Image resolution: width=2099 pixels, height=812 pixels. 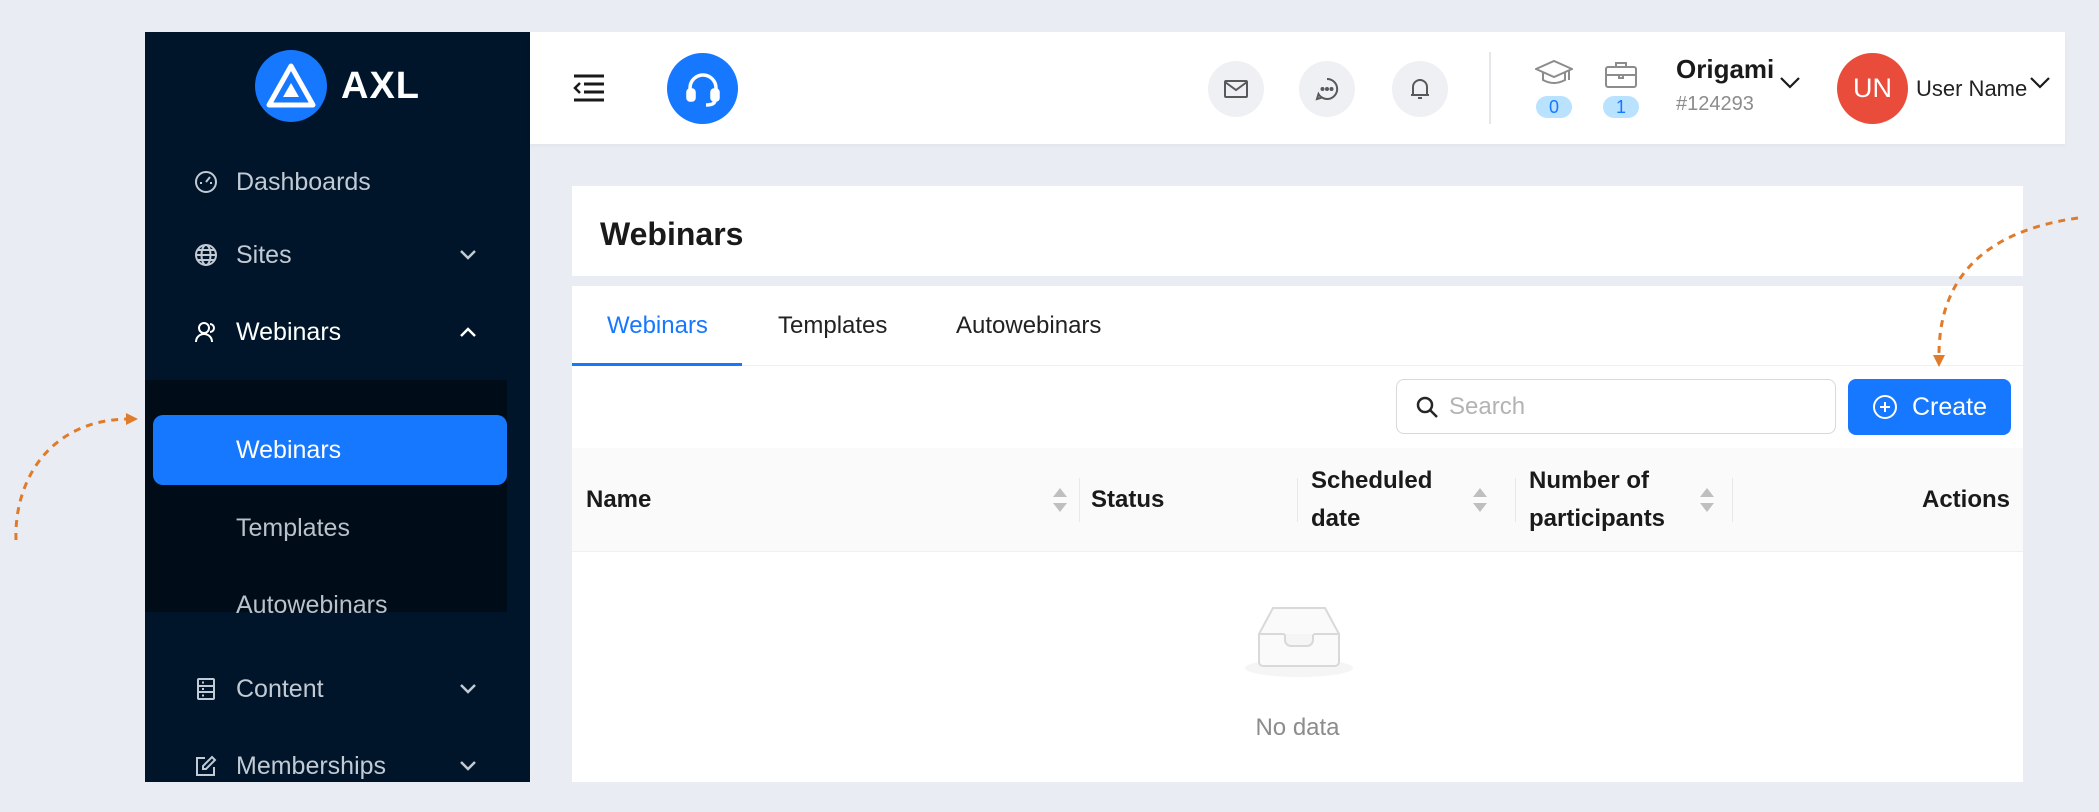 I want to click on column-header-participants: Number of participants, so click(x=1629, y=500).